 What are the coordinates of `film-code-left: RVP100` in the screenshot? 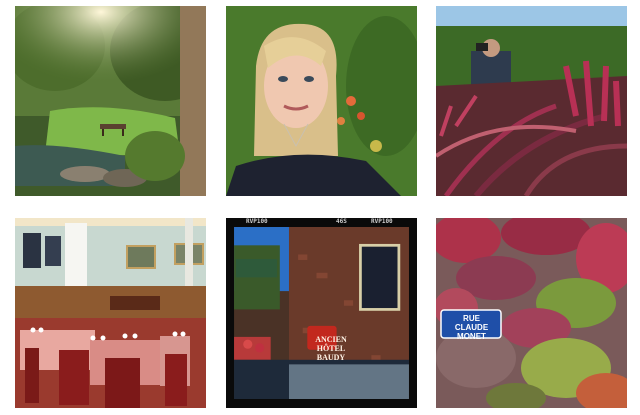 It's located at (257, 221).